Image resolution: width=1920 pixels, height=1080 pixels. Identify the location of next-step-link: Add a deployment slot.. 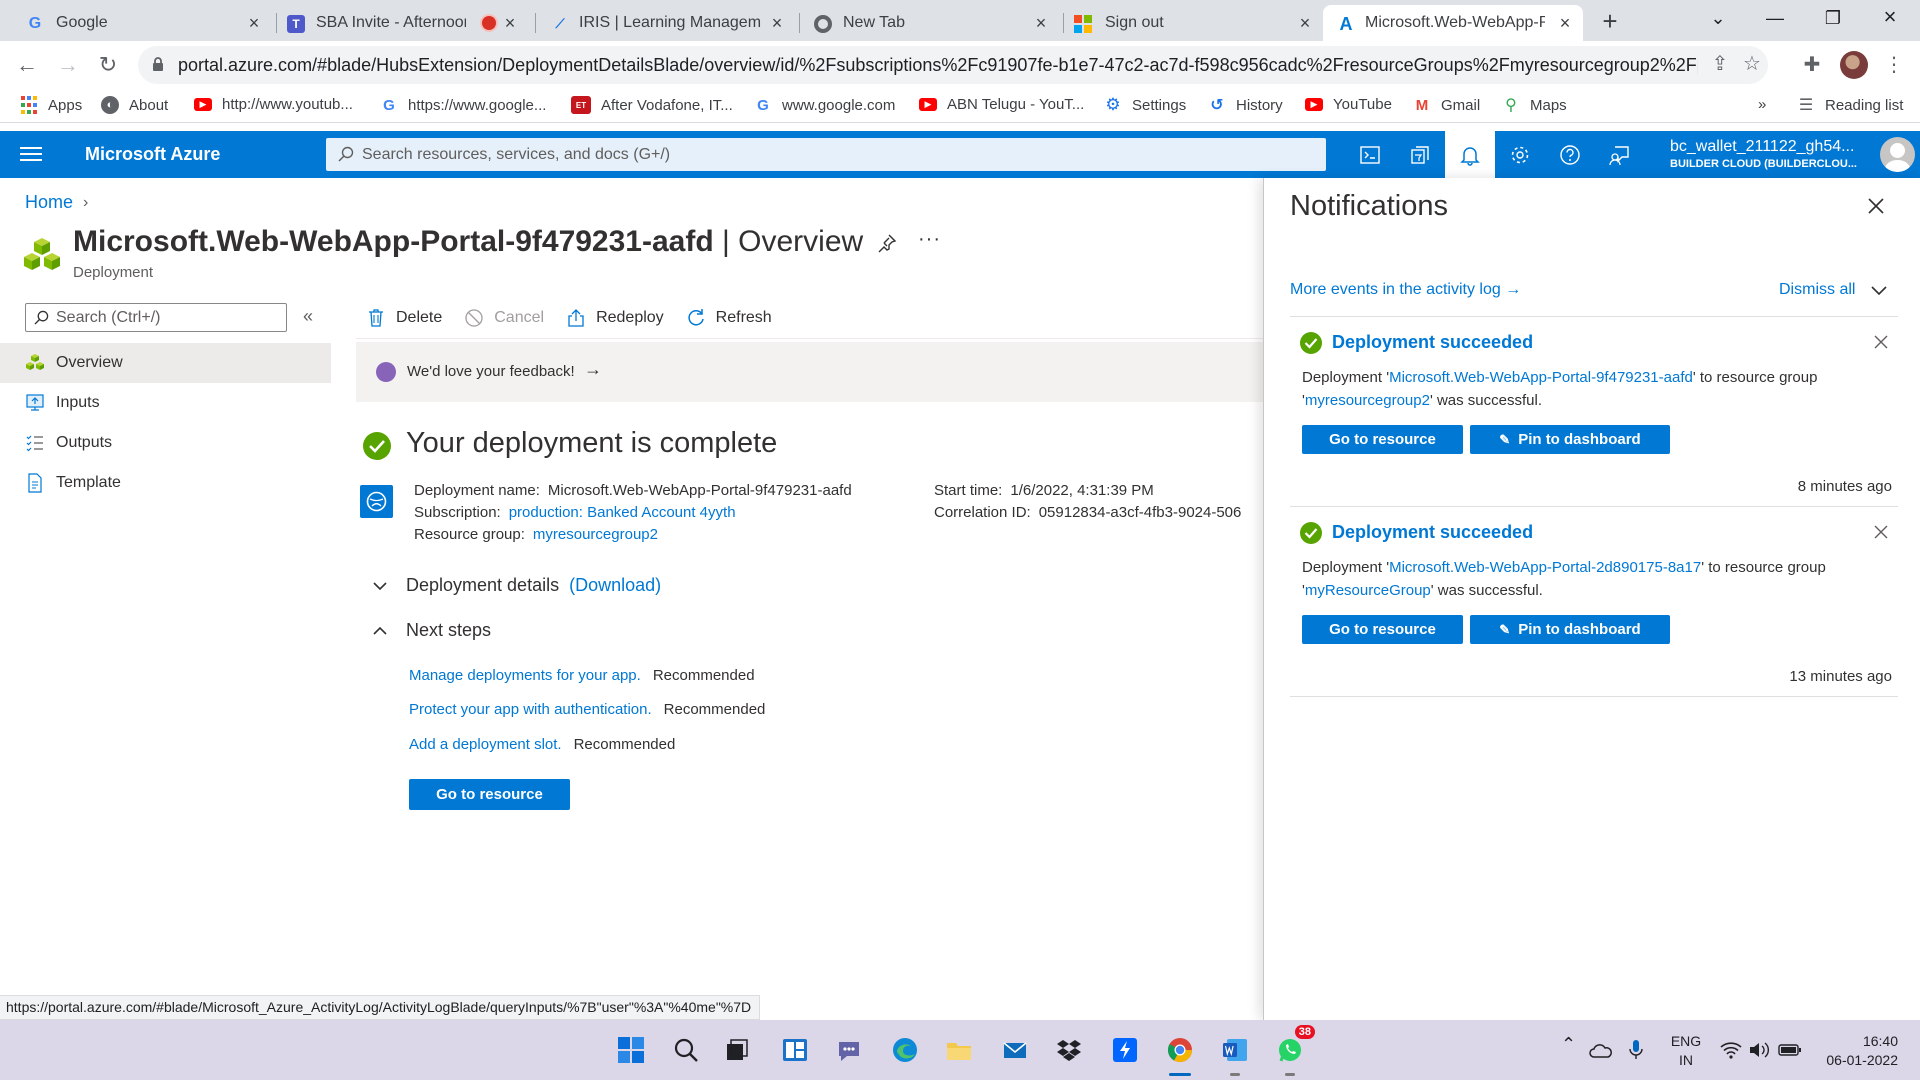
(485, 744).